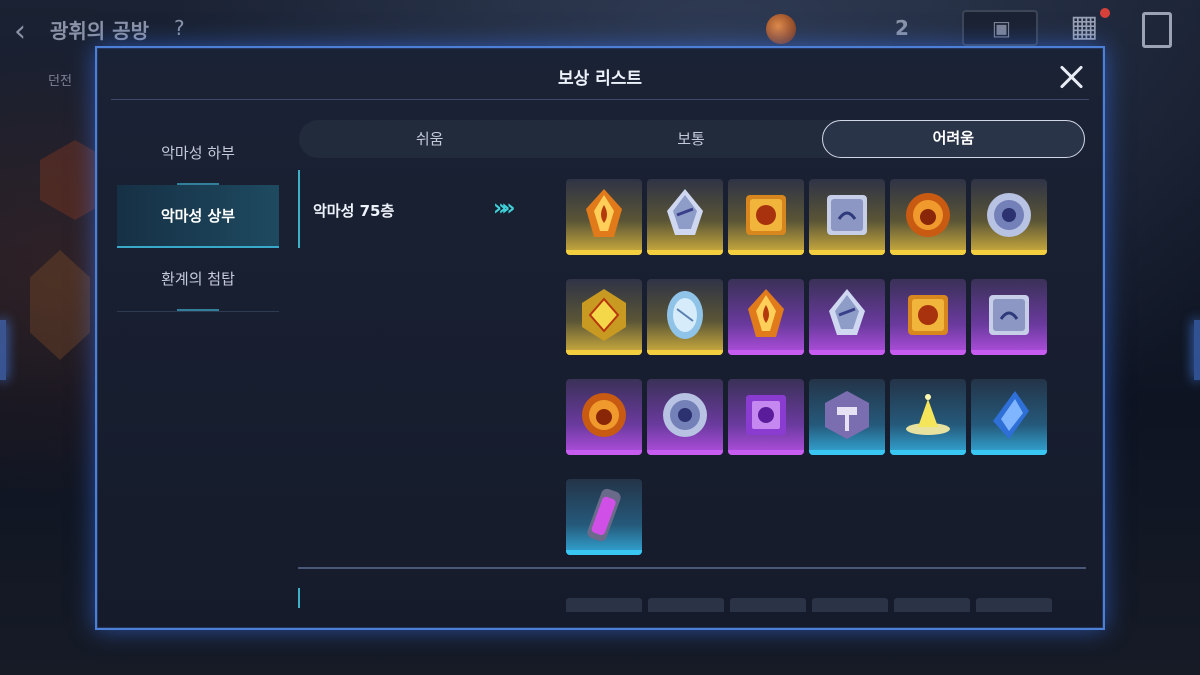 The width and height of the screenshot is (1200, 675). Describe the element at coordinates (299, 598) in the screenshot. I see `next-floor-accent-bar` at that location.